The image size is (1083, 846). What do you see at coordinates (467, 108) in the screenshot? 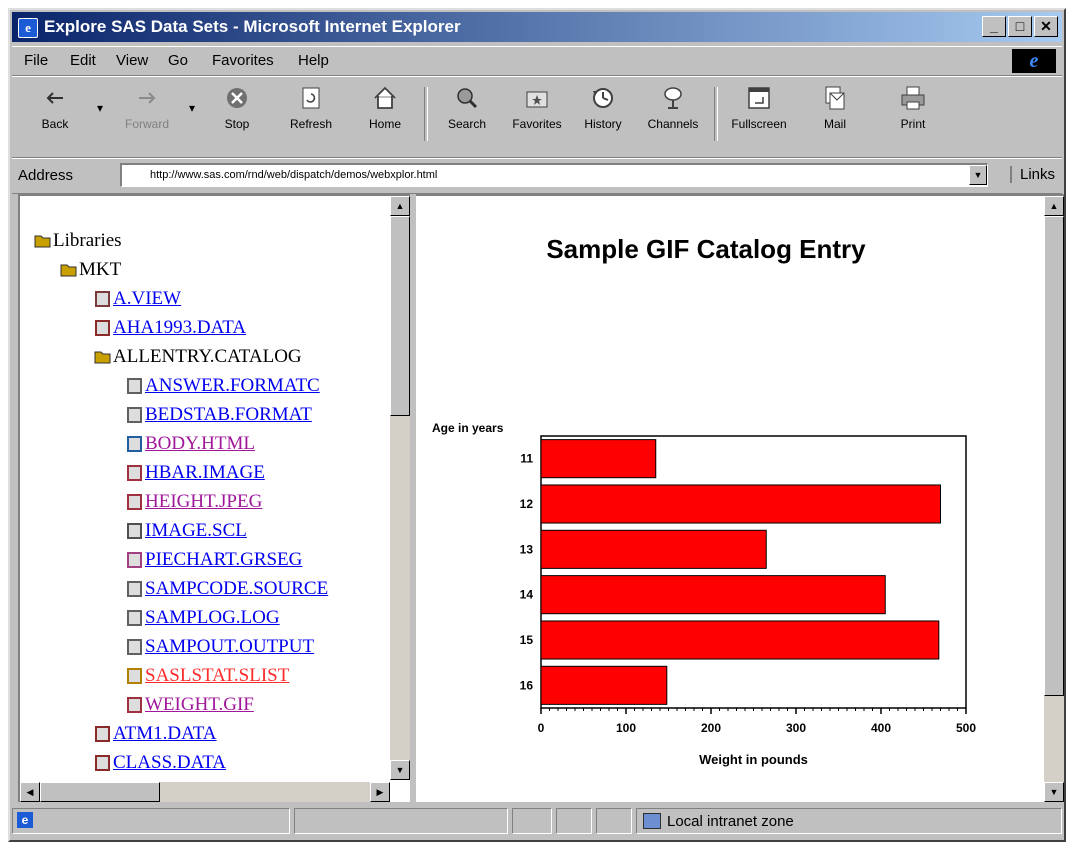
I see `search-button: Search` at bounding box center [467, 108].